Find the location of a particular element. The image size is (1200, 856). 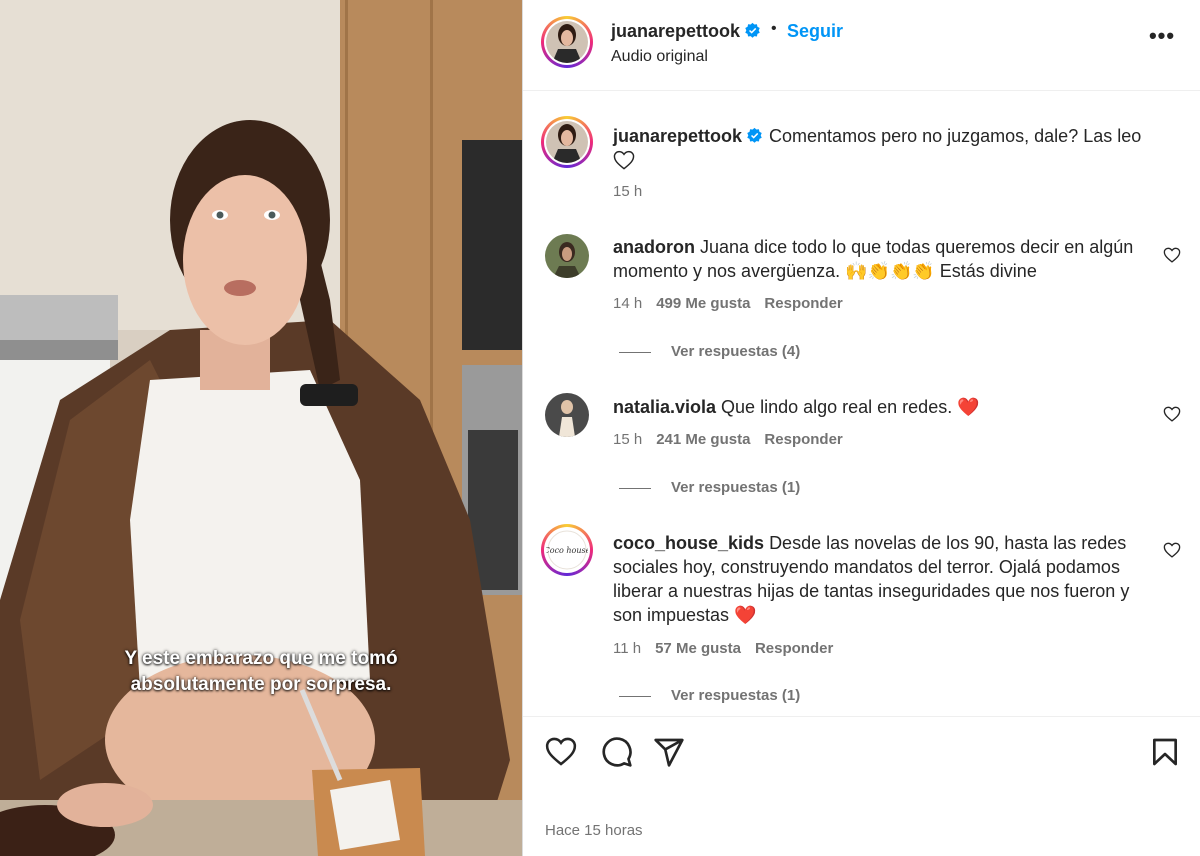

post-actions-bar is located at coordinates (861, 754).